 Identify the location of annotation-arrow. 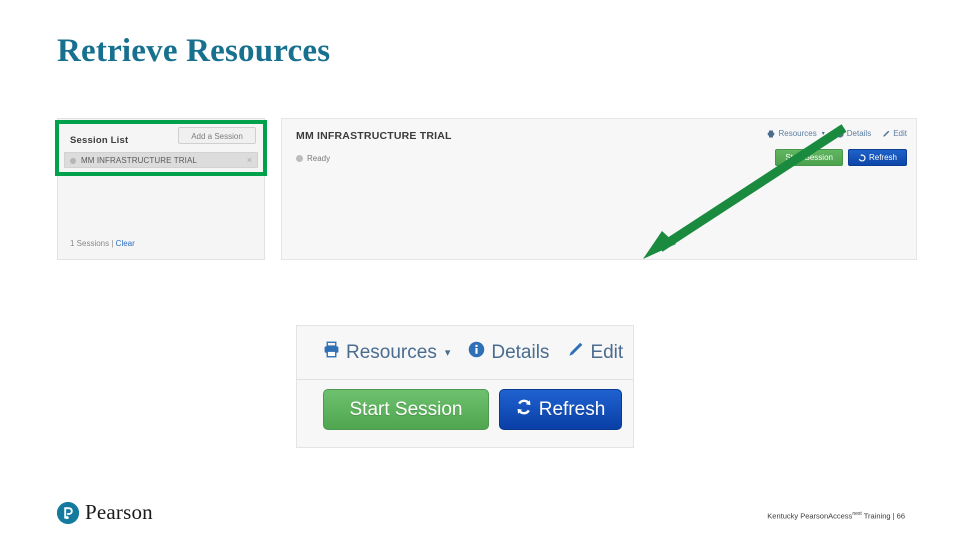
(745, 191).